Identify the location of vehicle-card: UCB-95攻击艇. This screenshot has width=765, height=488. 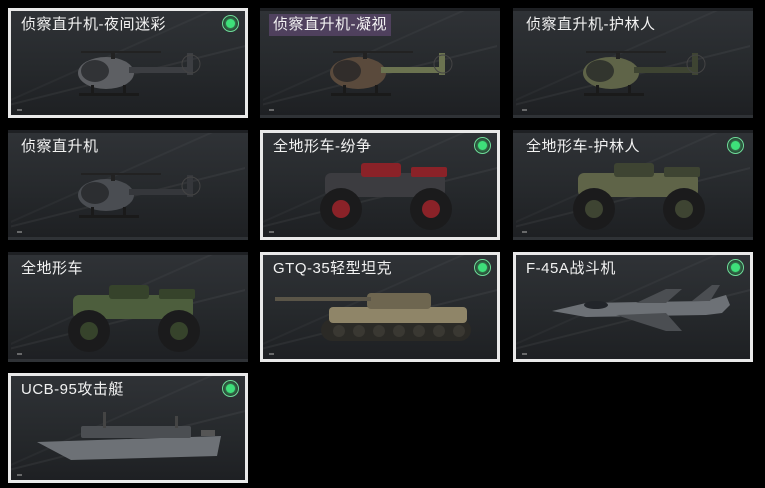
(128, 428).